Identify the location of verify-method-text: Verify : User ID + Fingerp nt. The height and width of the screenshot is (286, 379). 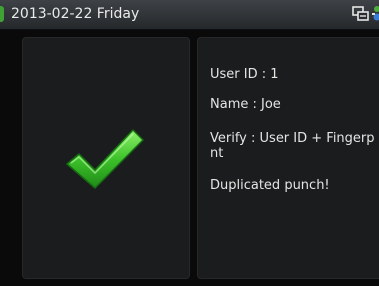
(292, 146).